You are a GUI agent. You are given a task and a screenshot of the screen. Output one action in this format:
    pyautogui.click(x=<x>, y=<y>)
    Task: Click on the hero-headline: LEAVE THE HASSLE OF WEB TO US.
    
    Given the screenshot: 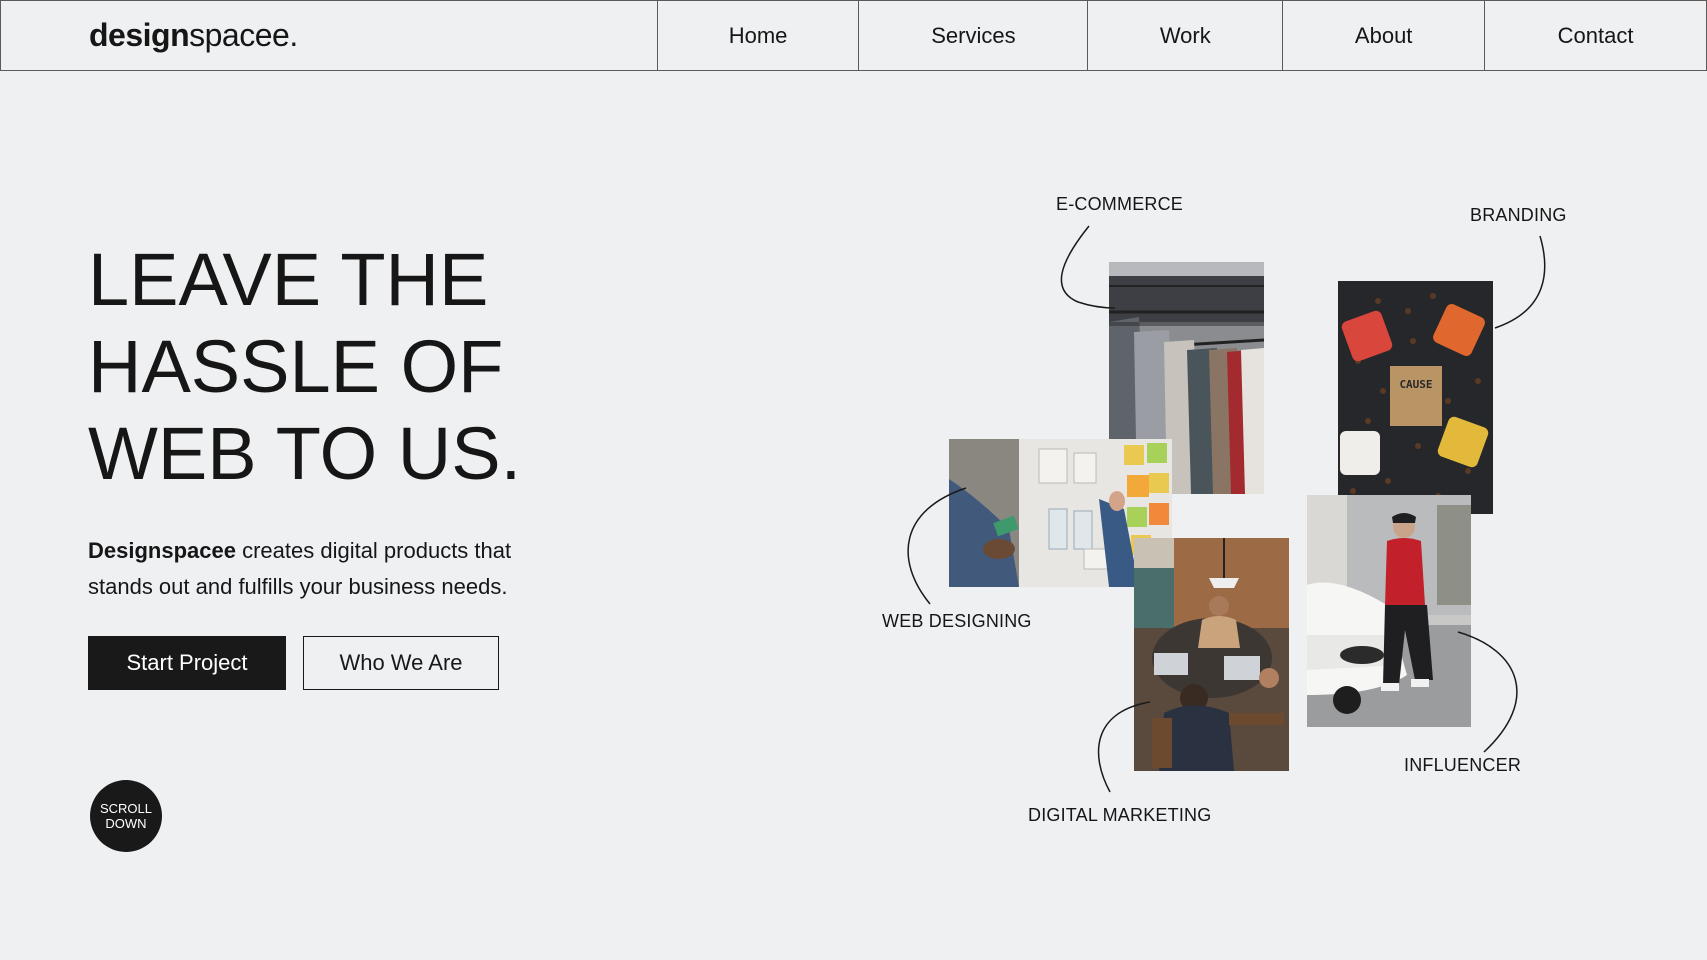 What is the action you would take?
    pyautogui.click(x=368, y=366)
    